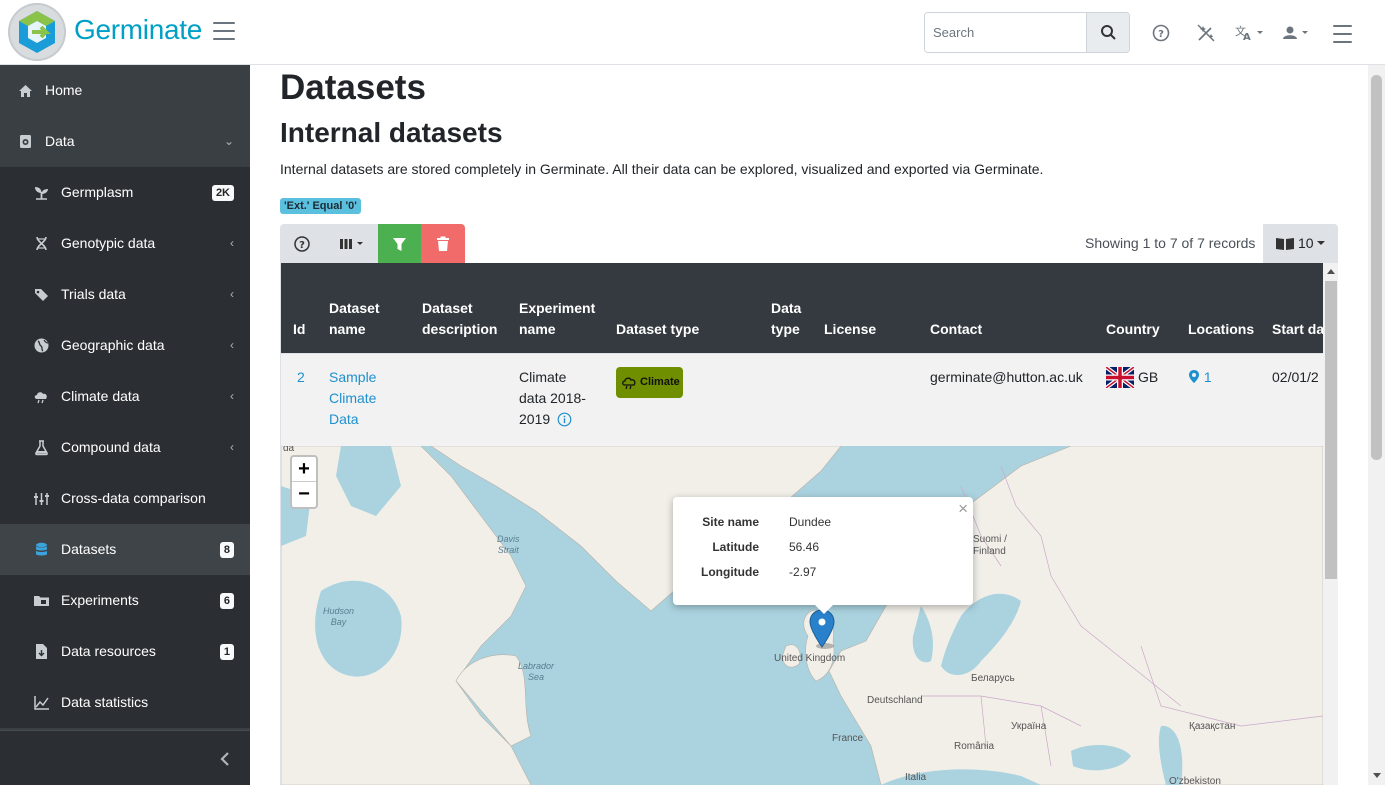 The image size is (1385, 785). I want to click on map-label-finland: Suomi / Finland, so click(990, 546).